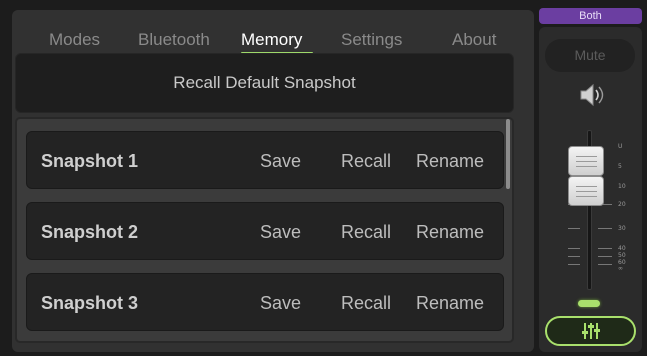 This screenshot has width=647, height=356. I want to click on snapshot-name: Snapshot 1, so click(90, 161).